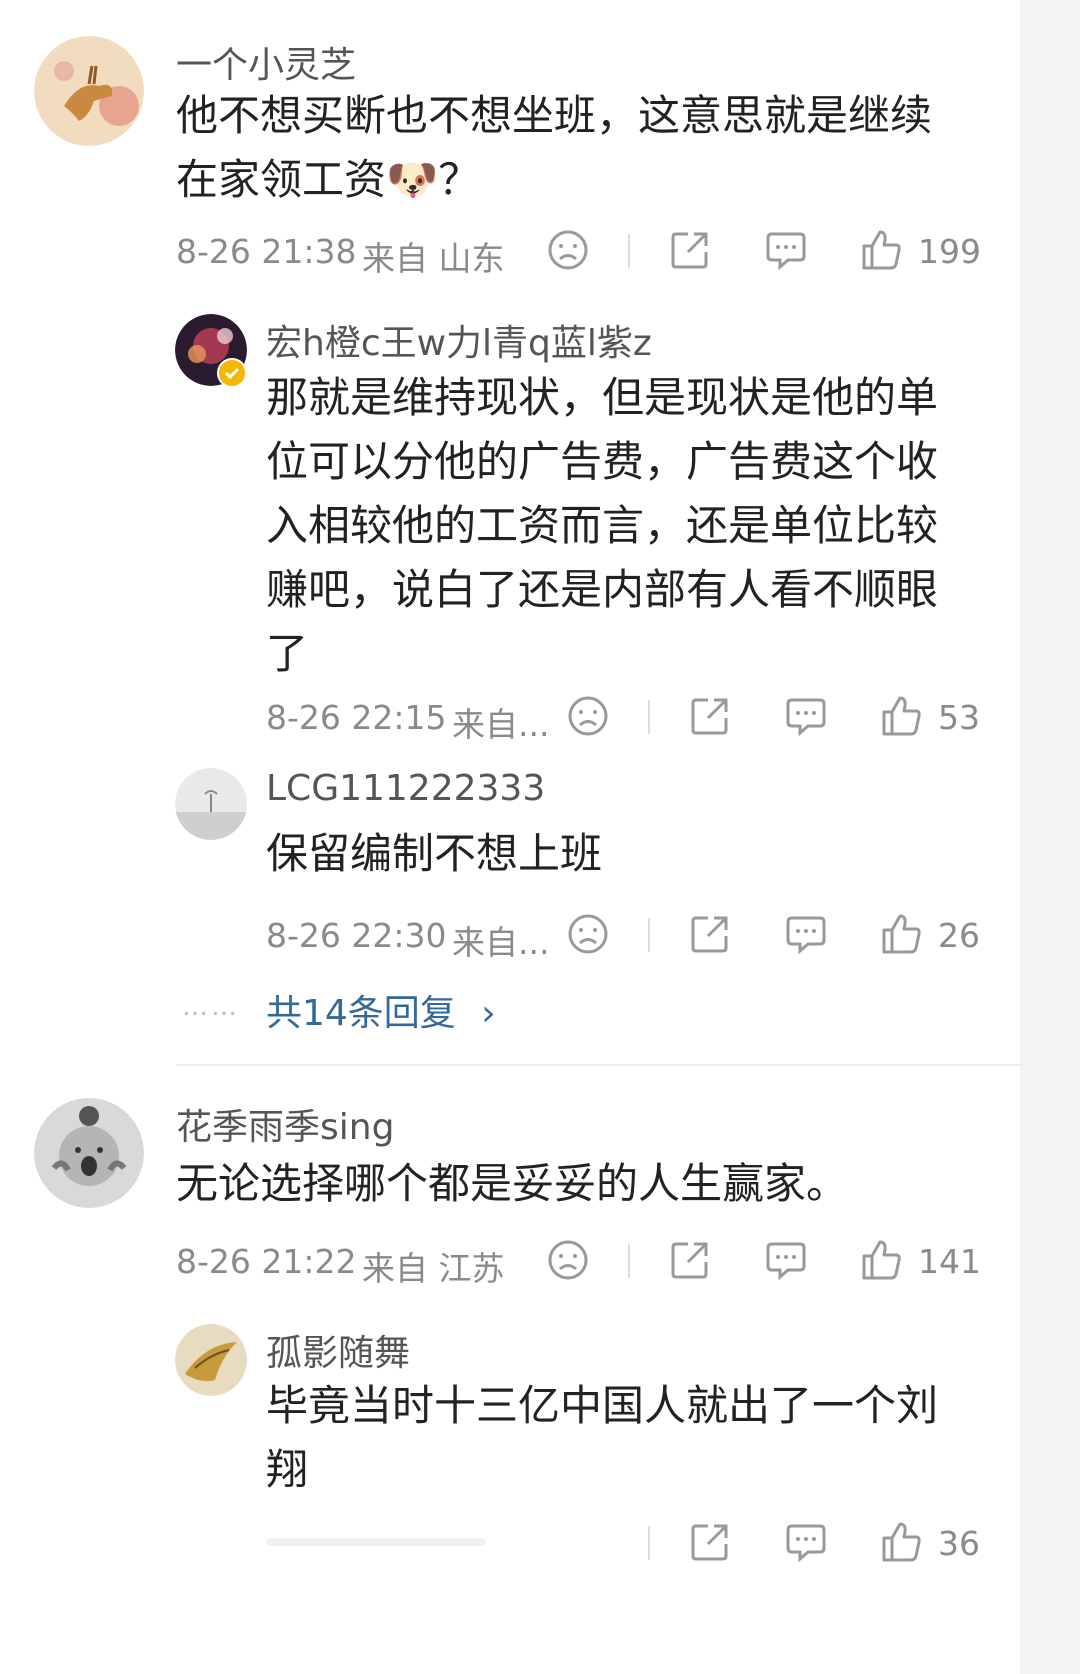 The height and width of the screenshot is (1674, 1080). Describe the element at coordinates (626, 937) in the screenshot. I see `reply-meta: 8-26 22:30 来自... 26` at that location.